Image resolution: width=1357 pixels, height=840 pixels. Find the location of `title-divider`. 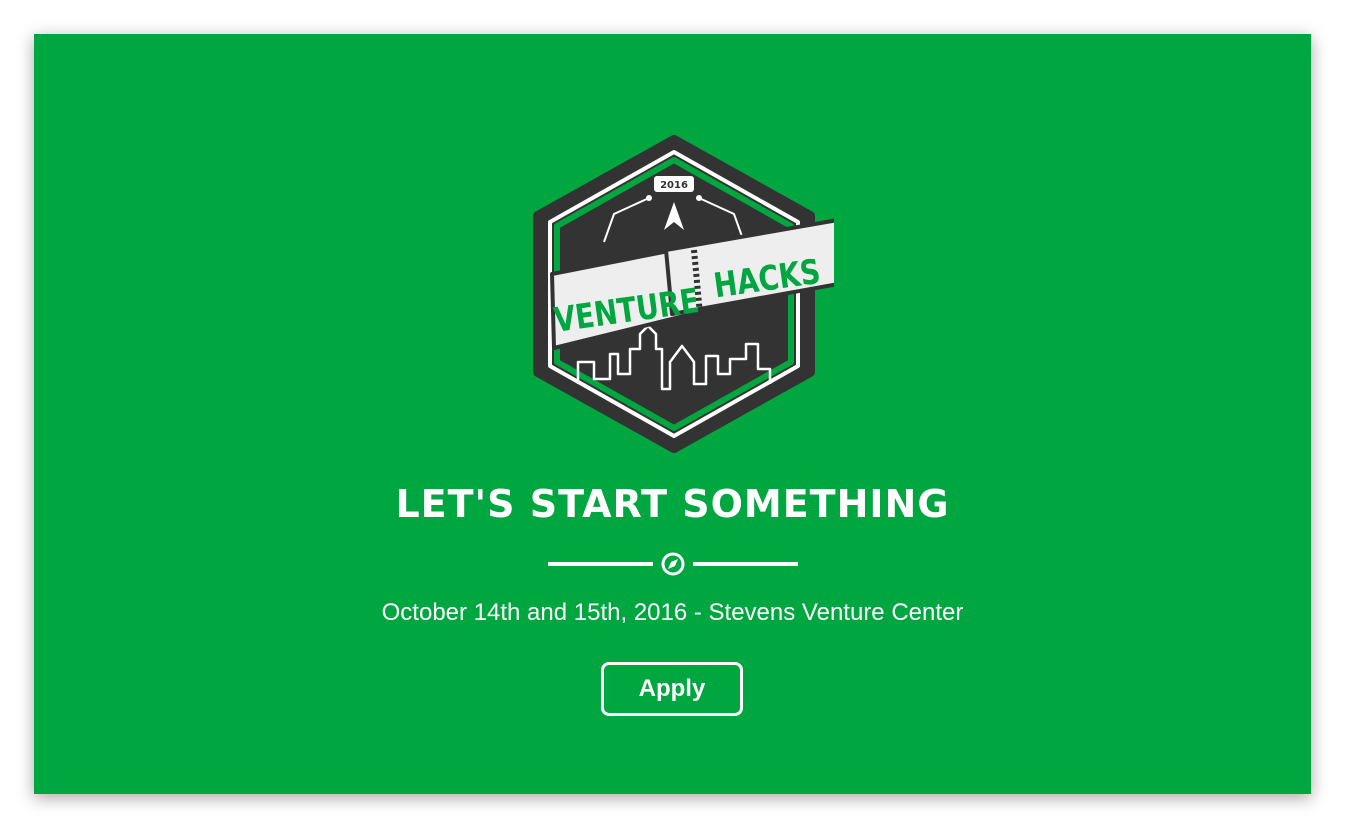

title-divider is located at coordinates (673, 564).